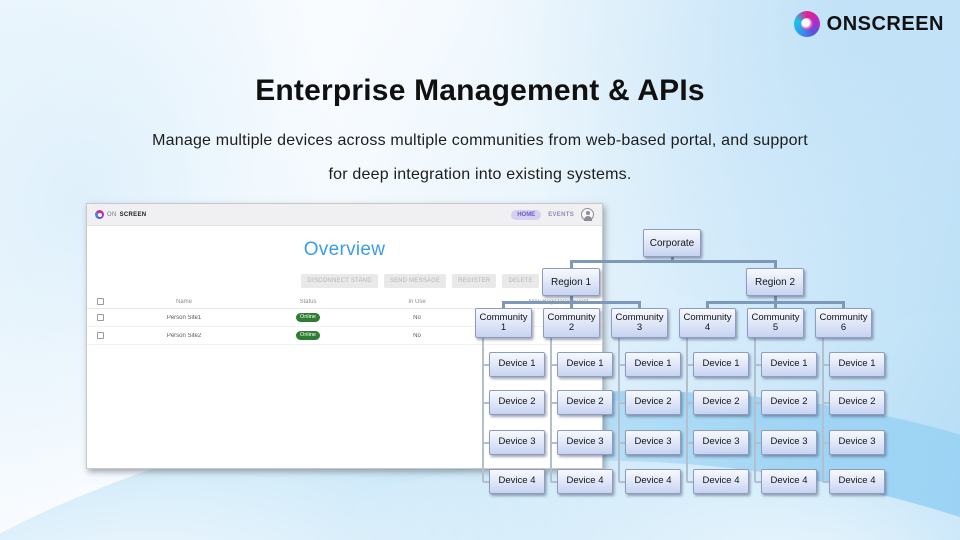 This screenshot has width=960, height=540. I want to click on org-box-community: Community 1, so click(503, 323).